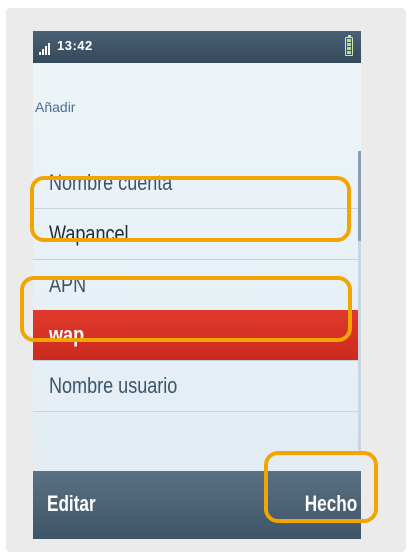  I want to click on softkey-bar: Editar Hecho, so click(197, 505).